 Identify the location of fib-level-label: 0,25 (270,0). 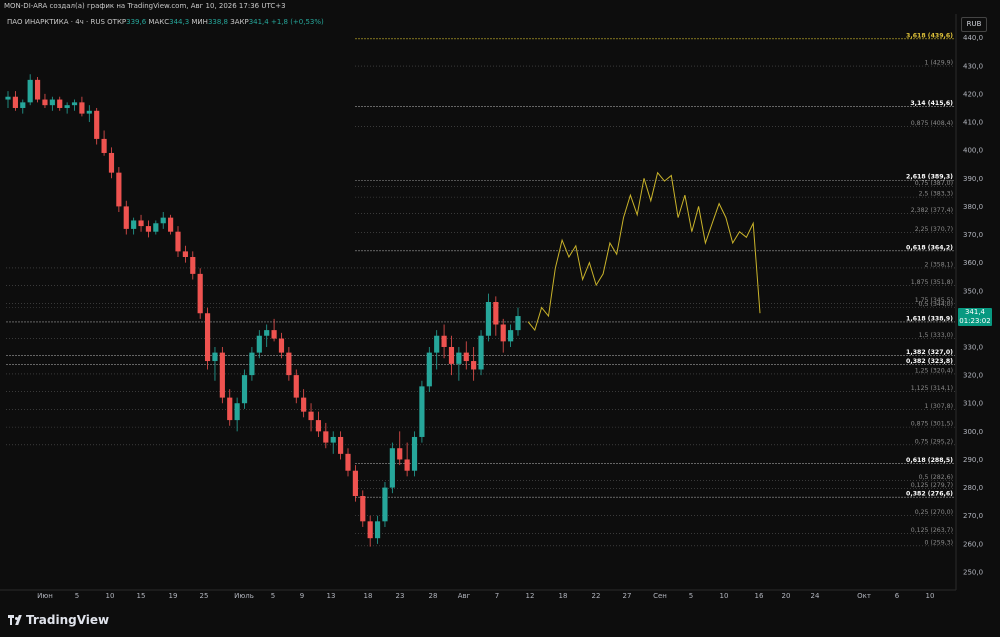
(934, 512).